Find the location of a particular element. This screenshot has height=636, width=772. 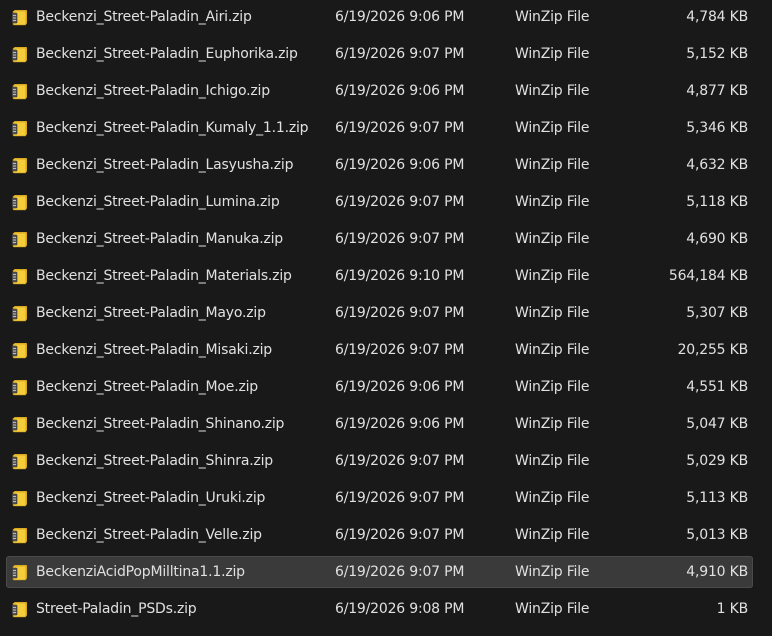

file-size: 5,013 KB is located at coordinates (717, 535).